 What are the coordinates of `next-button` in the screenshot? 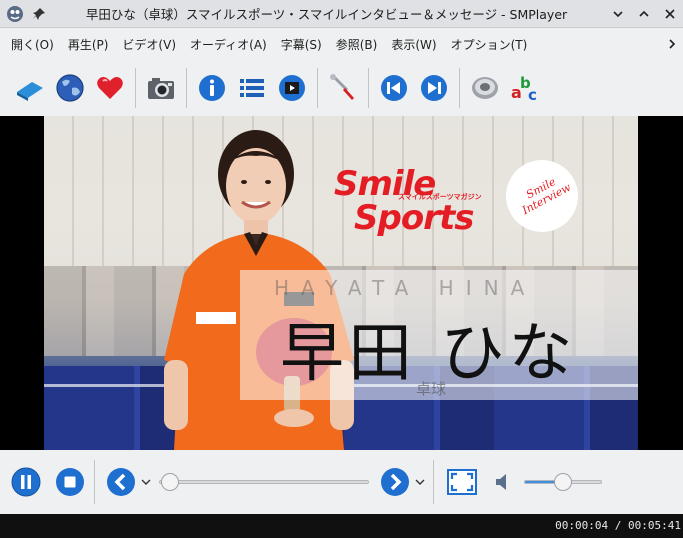 It's located at (434, 88).